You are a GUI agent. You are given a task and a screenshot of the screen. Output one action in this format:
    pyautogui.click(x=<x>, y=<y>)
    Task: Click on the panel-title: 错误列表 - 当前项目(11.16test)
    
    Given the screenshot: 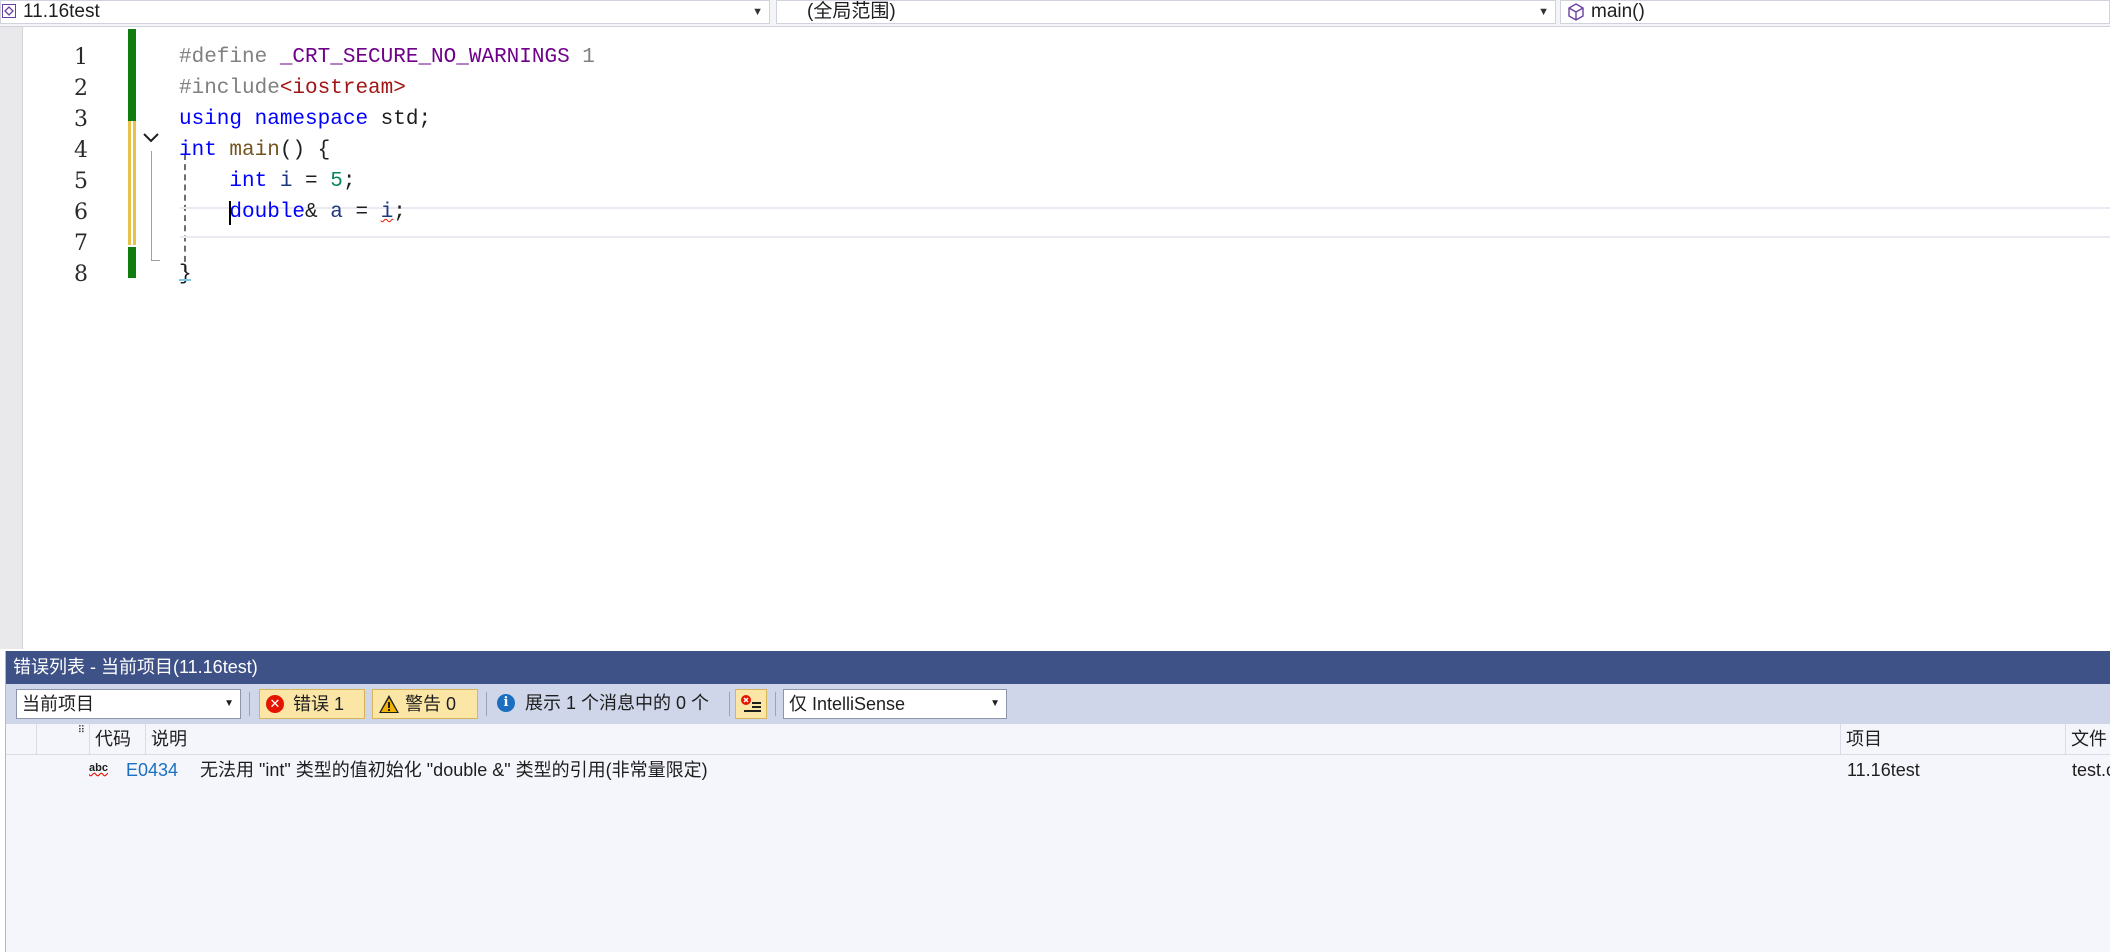 What is the action you would take?
    pyautogui.click(x=1058, y=667)
    